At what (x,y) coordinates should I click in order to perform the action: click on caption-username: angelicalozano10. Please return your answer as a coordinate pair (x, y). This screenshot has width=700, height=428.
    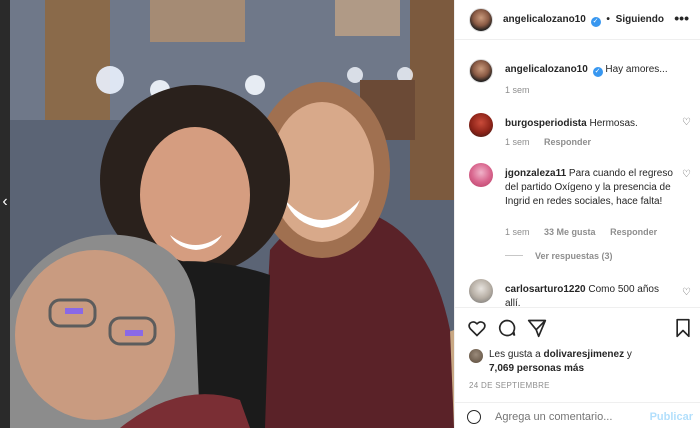
    Looking at the image, I should click on (546, 69).